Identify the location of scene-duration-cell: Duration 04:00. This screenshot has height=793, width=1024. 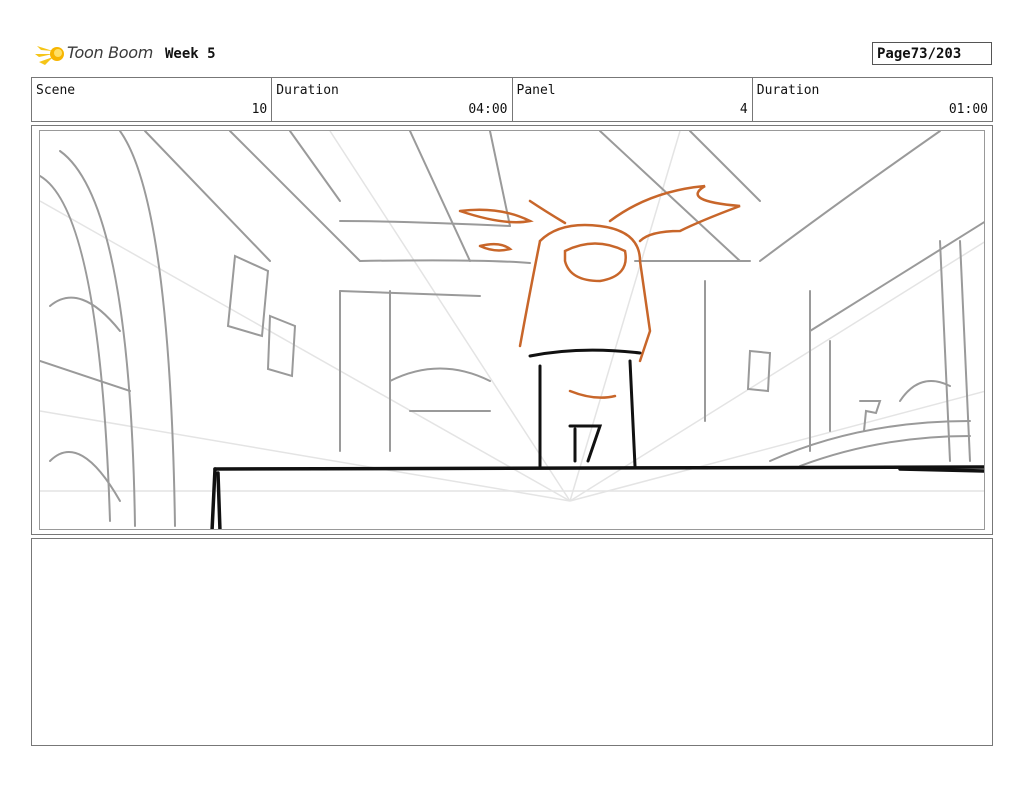
(392, 99).